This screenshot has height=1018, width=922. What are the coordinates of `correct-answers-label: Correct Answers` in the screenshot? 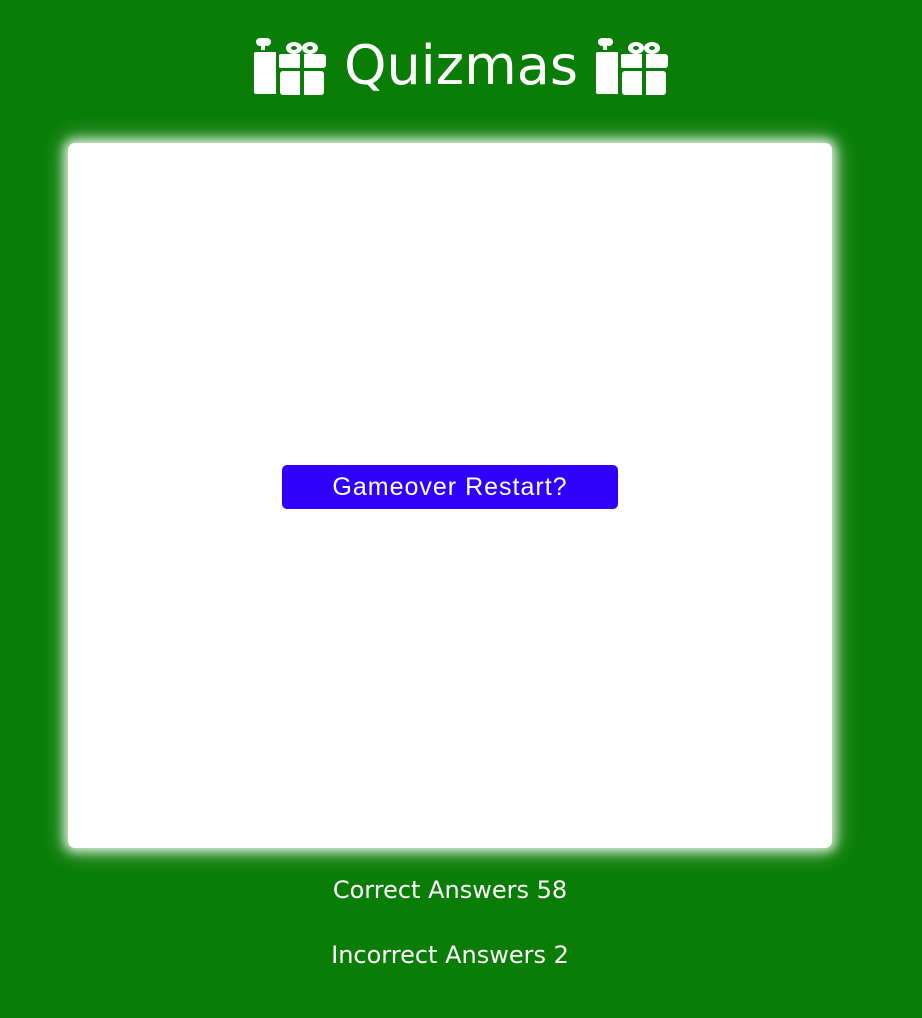 It's located at (430, 890).